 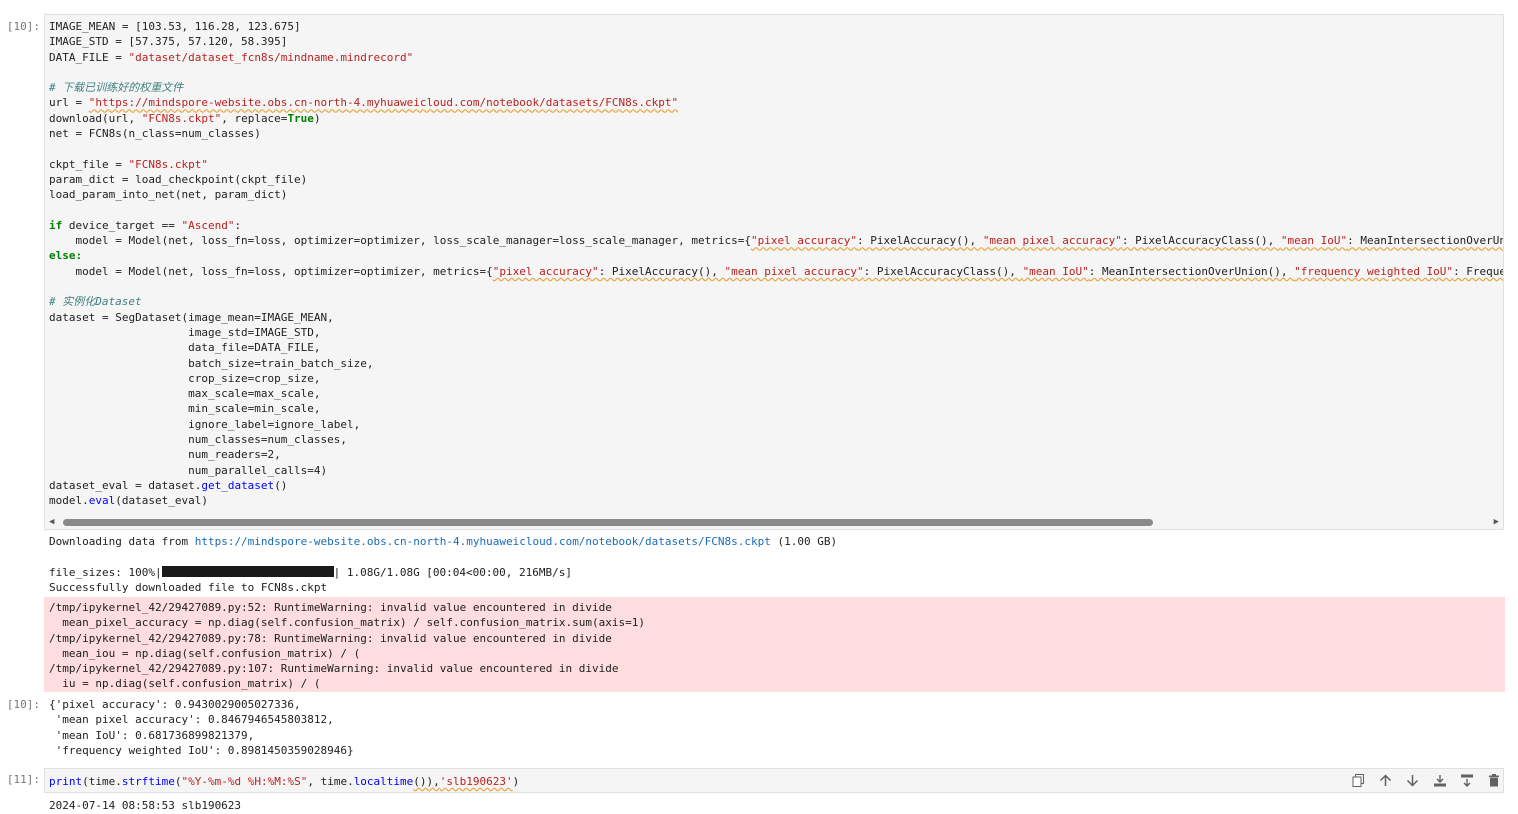 I want to click on horizontal-scrollbar: ◀ ▶, so click(x=774, y=522).